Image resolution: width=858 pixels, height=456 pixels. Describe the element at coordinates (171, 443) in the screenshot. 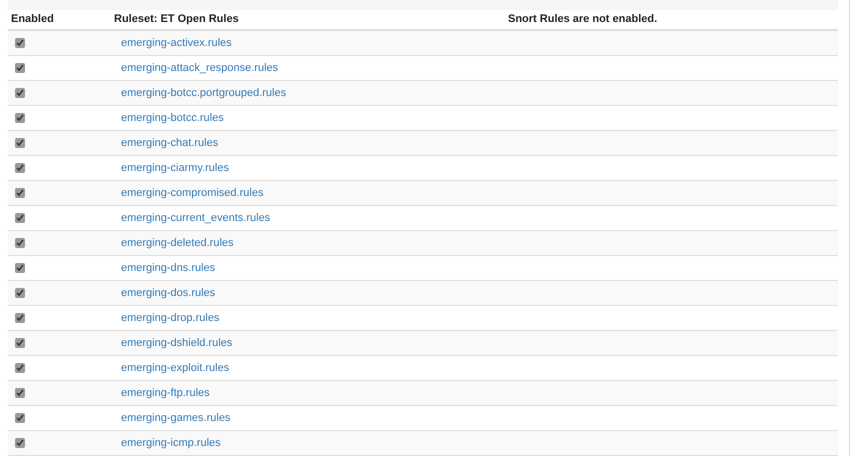

I see `ruleset-link: emerging-icmp.rules` at that location.